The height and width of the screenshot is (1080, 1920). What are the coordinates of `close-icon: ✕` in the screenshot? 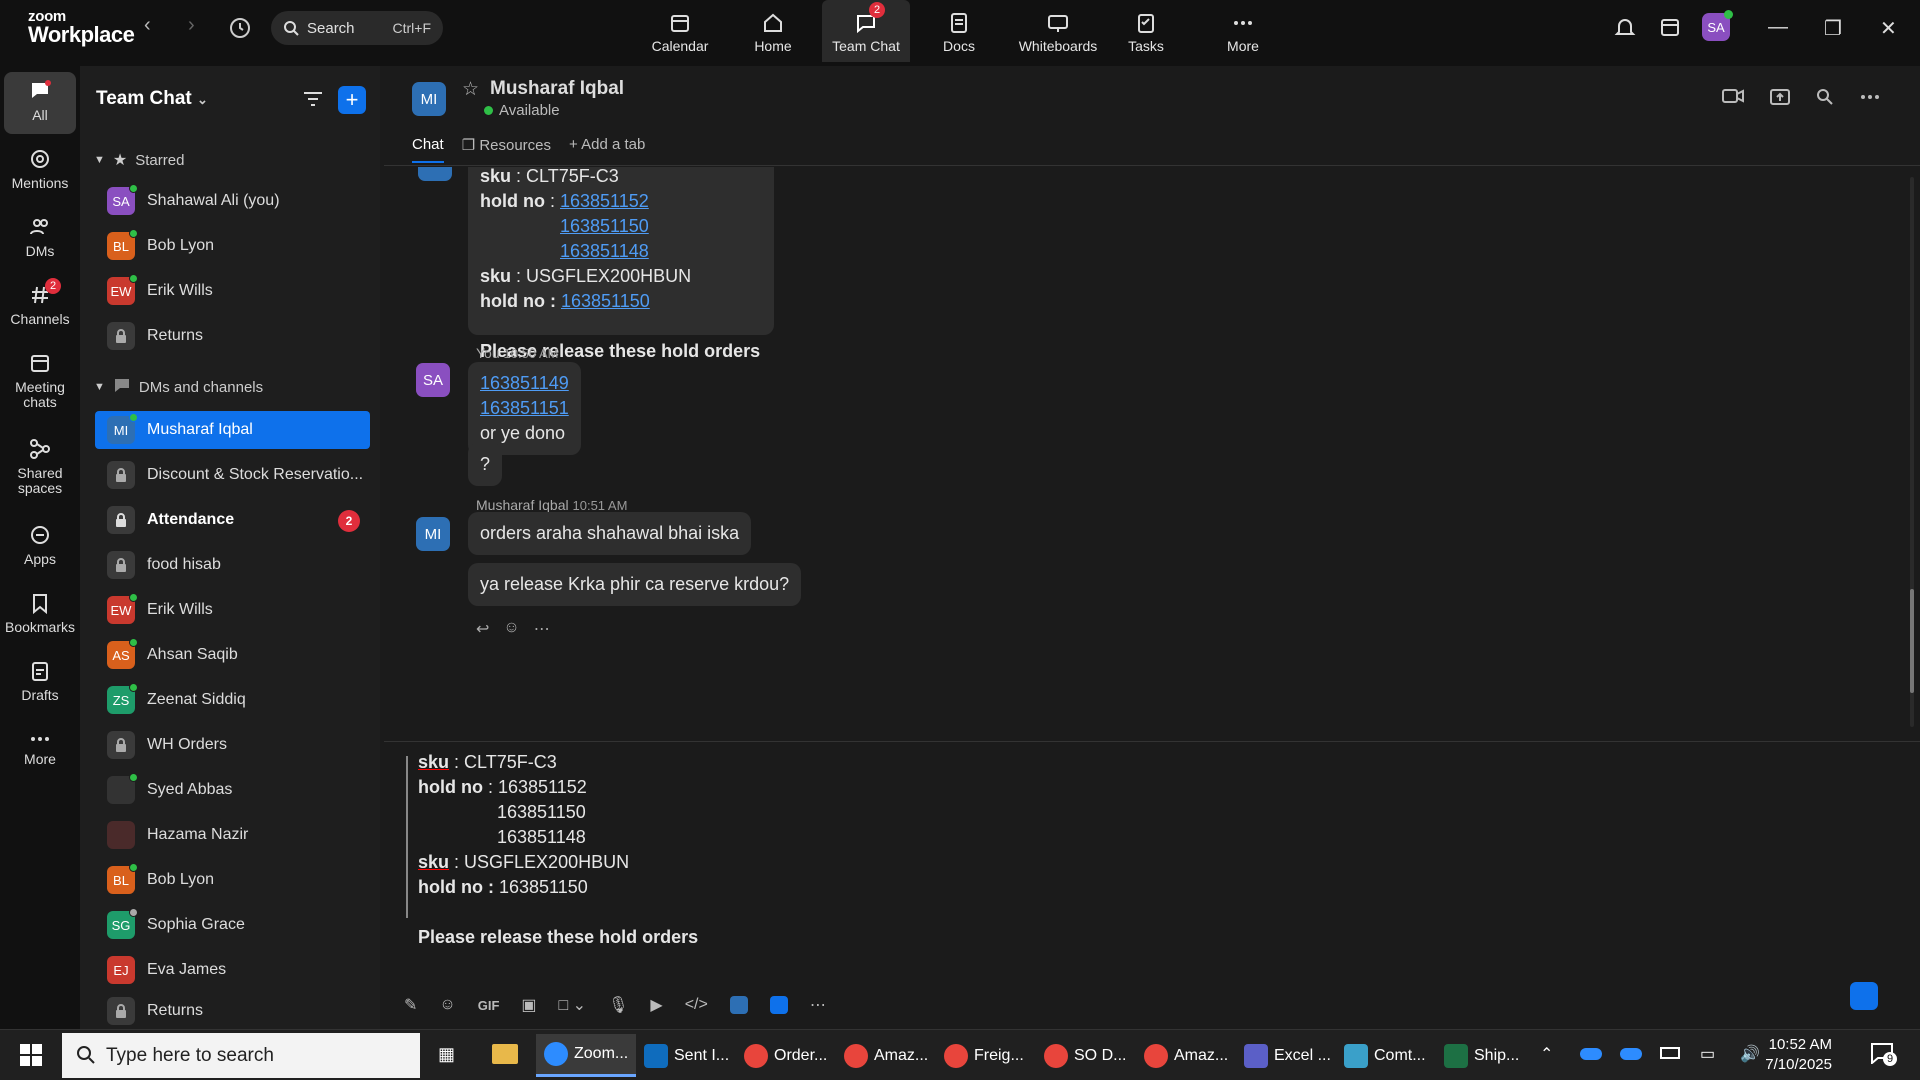 It's located at (1888, 28).